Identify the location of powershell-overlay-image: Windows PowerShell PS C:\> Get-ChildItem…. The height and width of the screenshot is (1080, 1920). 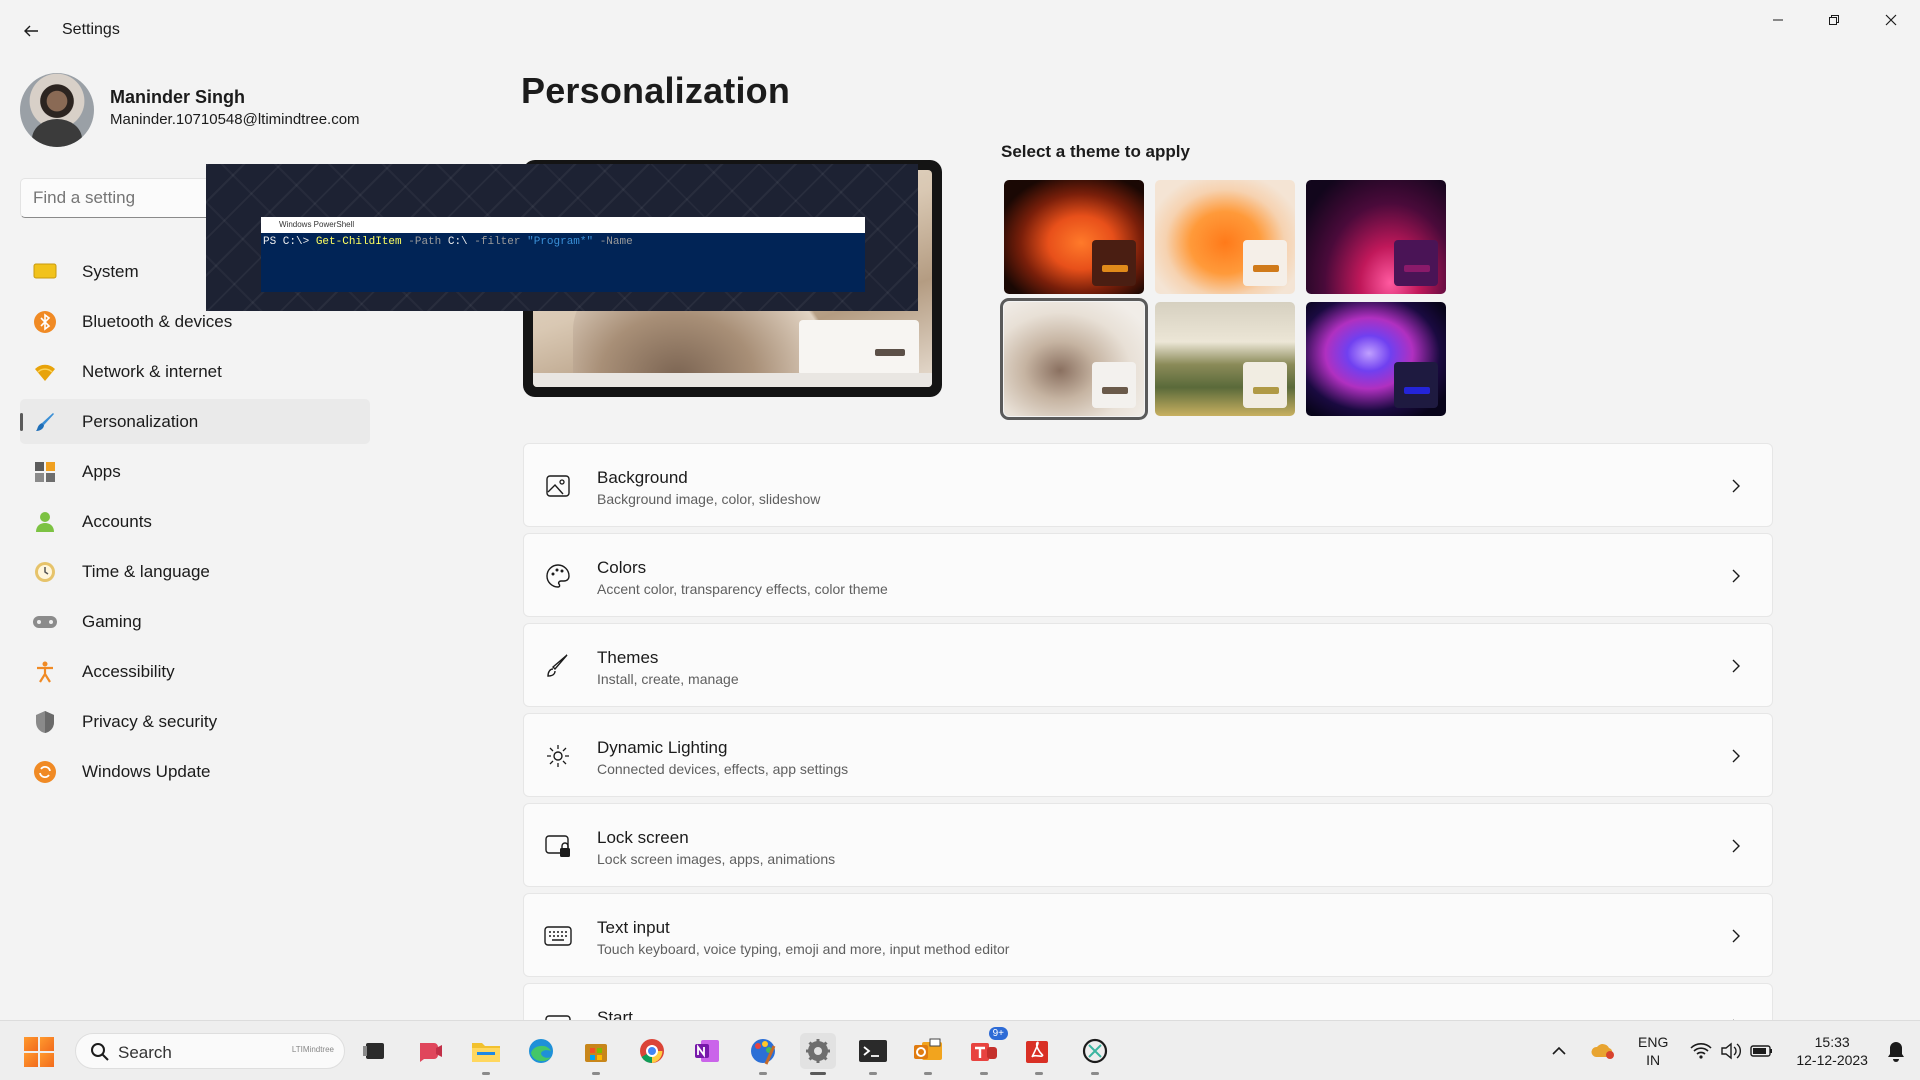
(562, 237).